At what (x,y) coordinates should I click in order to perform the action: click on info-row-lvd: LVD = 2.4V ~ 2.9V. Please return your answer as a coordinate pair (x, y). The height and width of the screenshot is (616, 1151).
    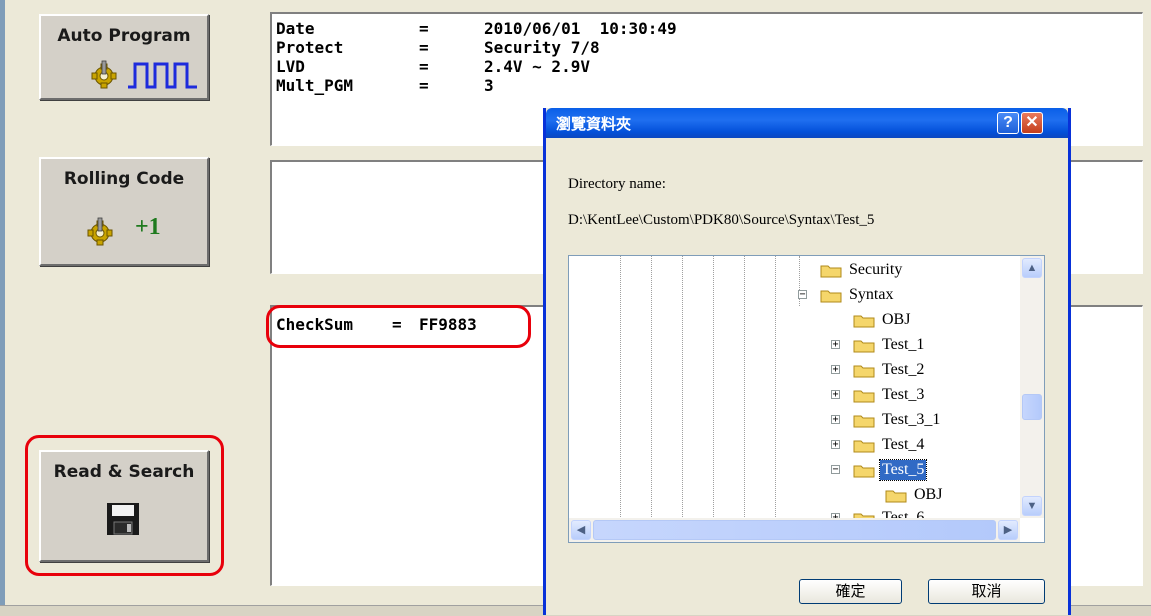
    Looking at the image, I should click on (433, 67).